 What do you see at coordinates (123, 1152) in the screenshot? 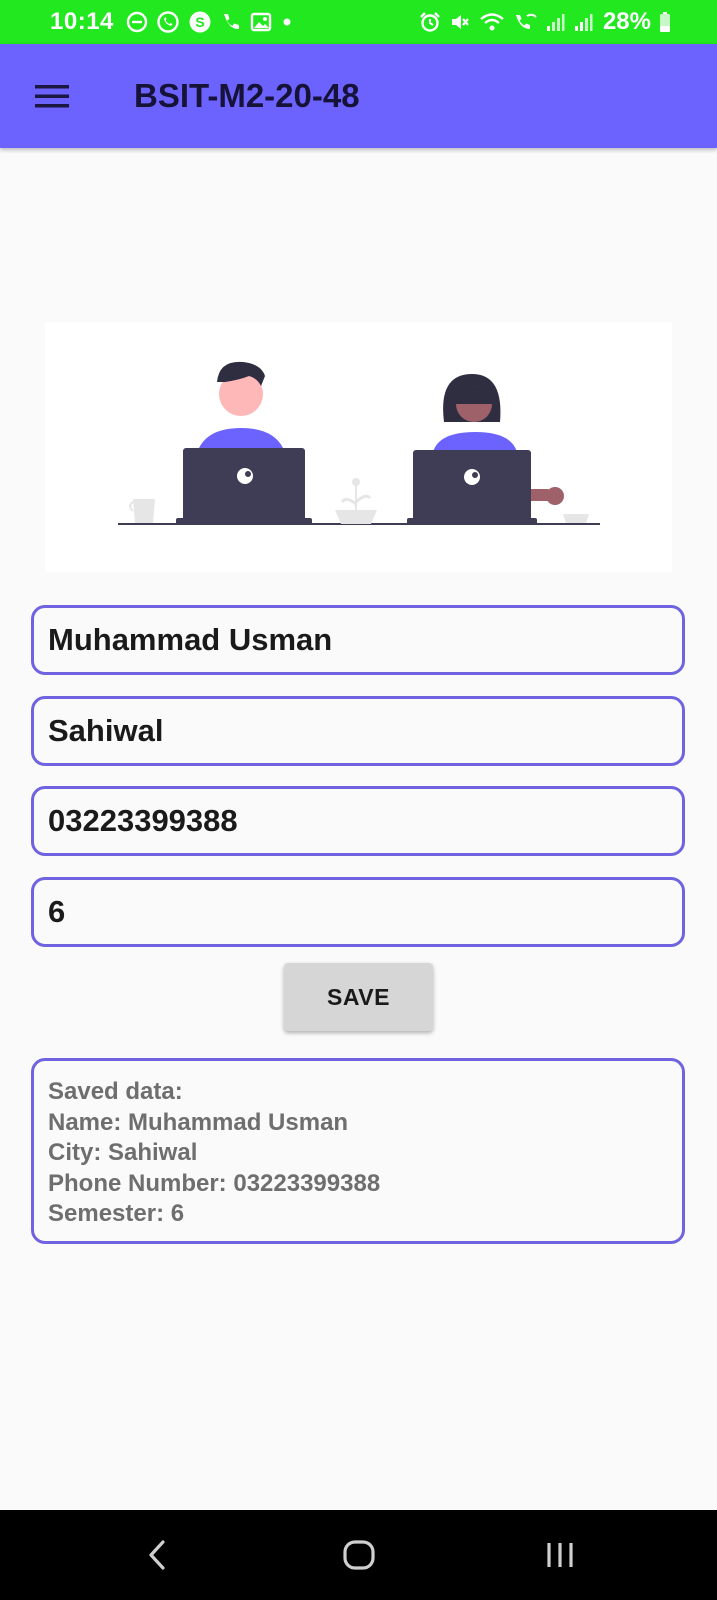
I see `saved-city: City: Sahiwal` at bounding box center [123, 1152].